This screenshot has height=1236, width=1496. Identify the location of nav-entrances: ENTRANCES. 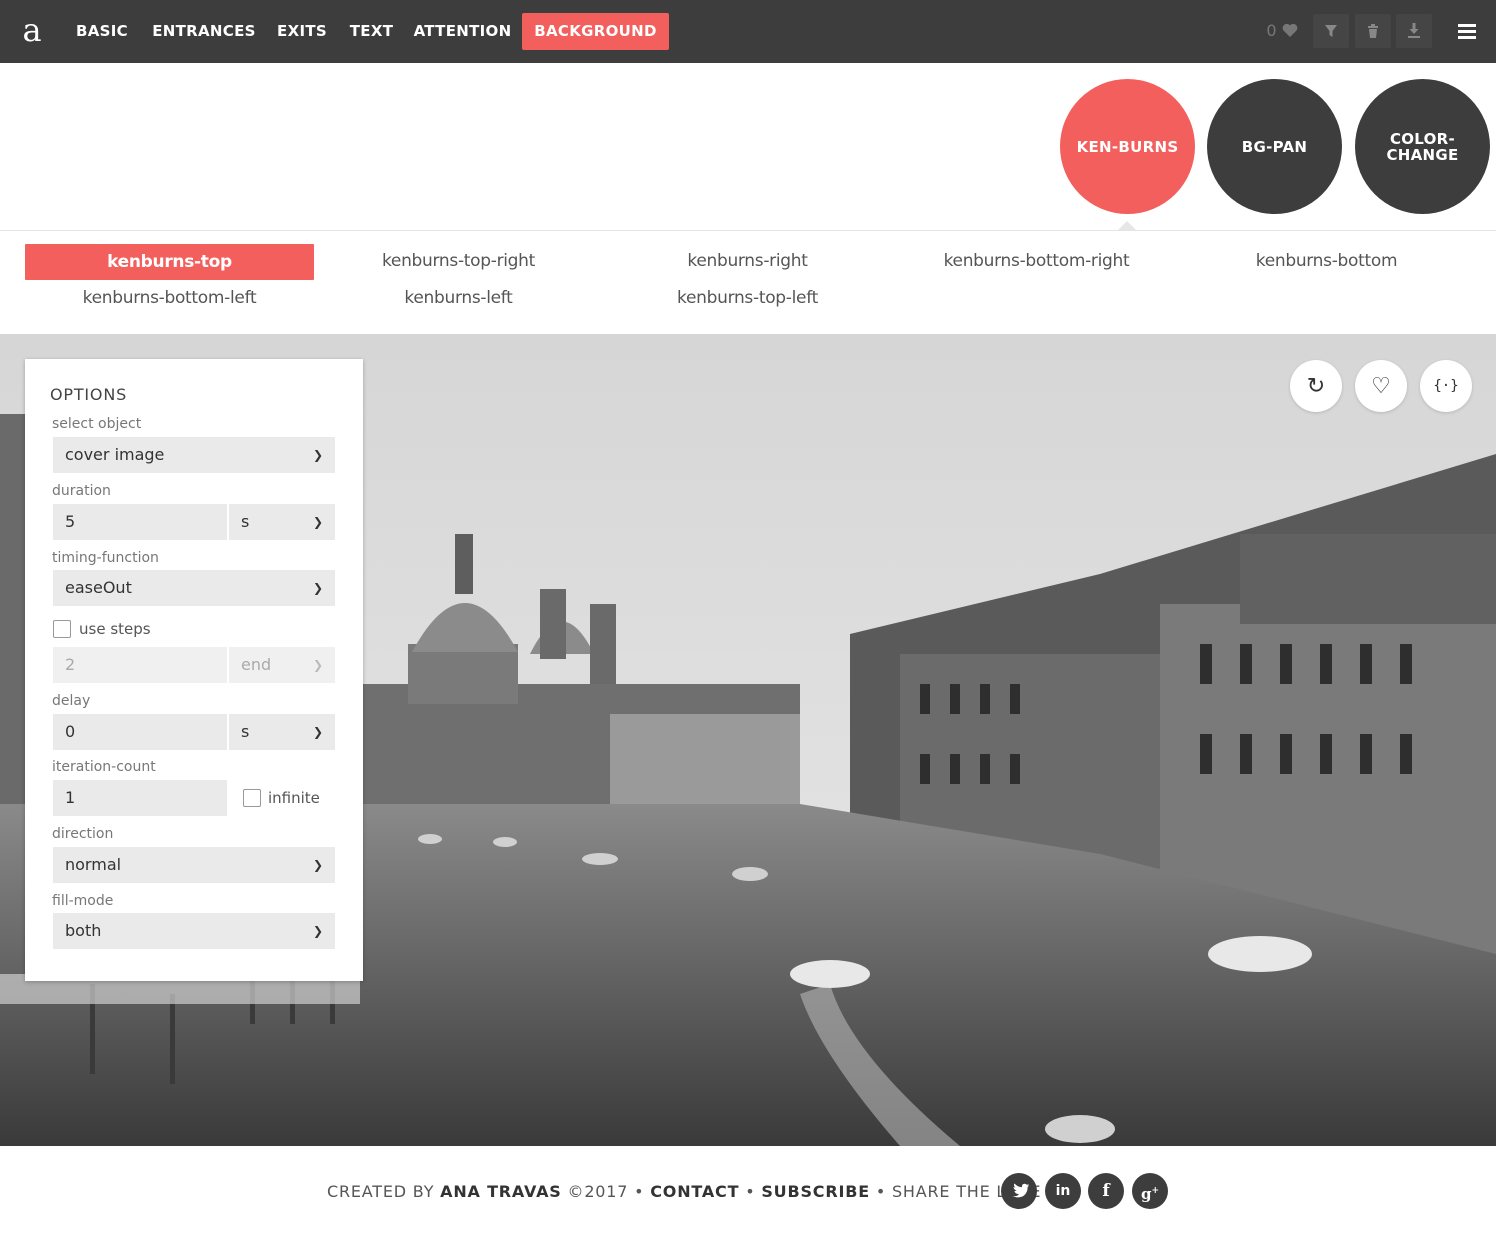
(204, 31).